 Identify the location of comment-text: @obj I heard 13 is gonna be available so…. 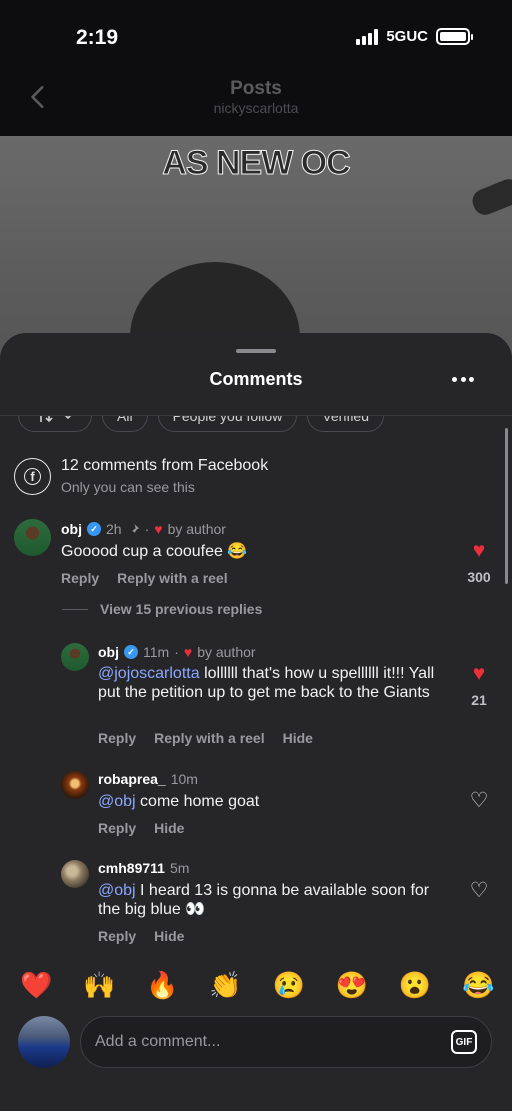
(264, 900).